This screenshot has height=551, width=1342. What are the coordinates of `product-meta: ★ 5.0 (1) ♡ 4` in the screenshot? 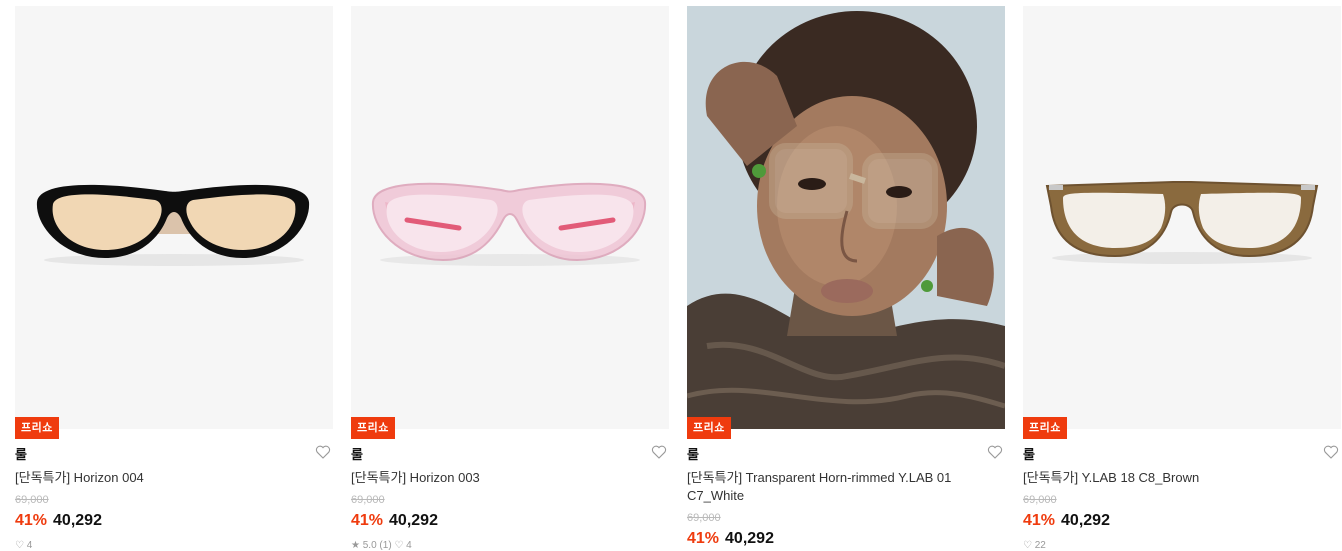 It's located at (381, 545).